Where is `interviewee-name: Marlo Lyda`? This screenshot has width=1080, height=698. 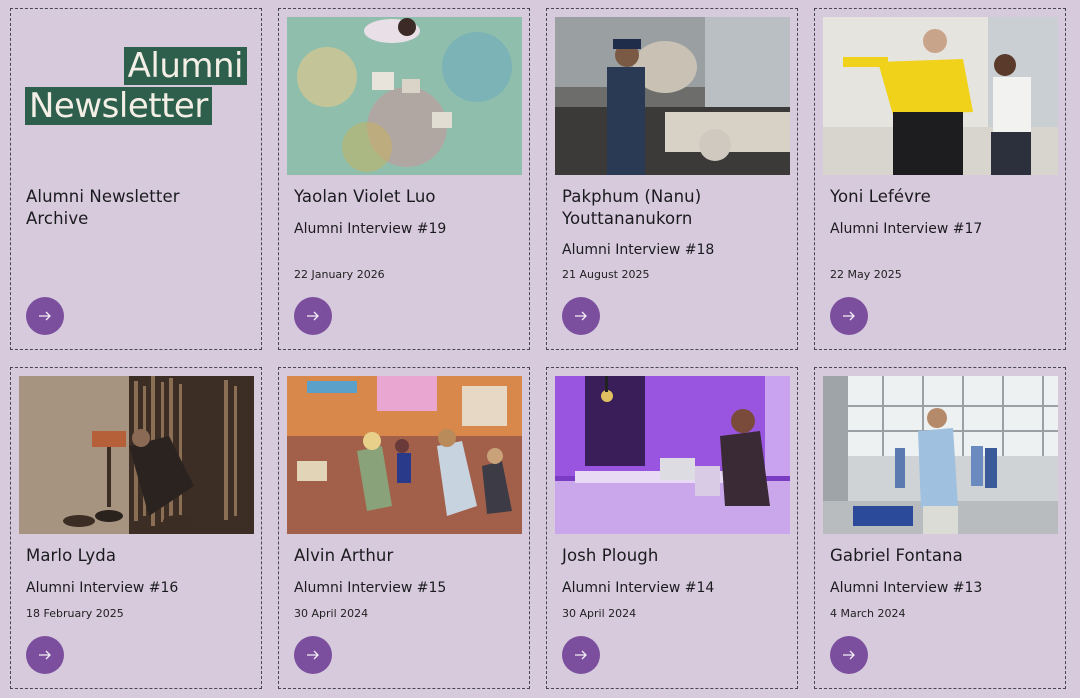 interviewee-name: Marlo Lyda is located at coordinates (71, 555).